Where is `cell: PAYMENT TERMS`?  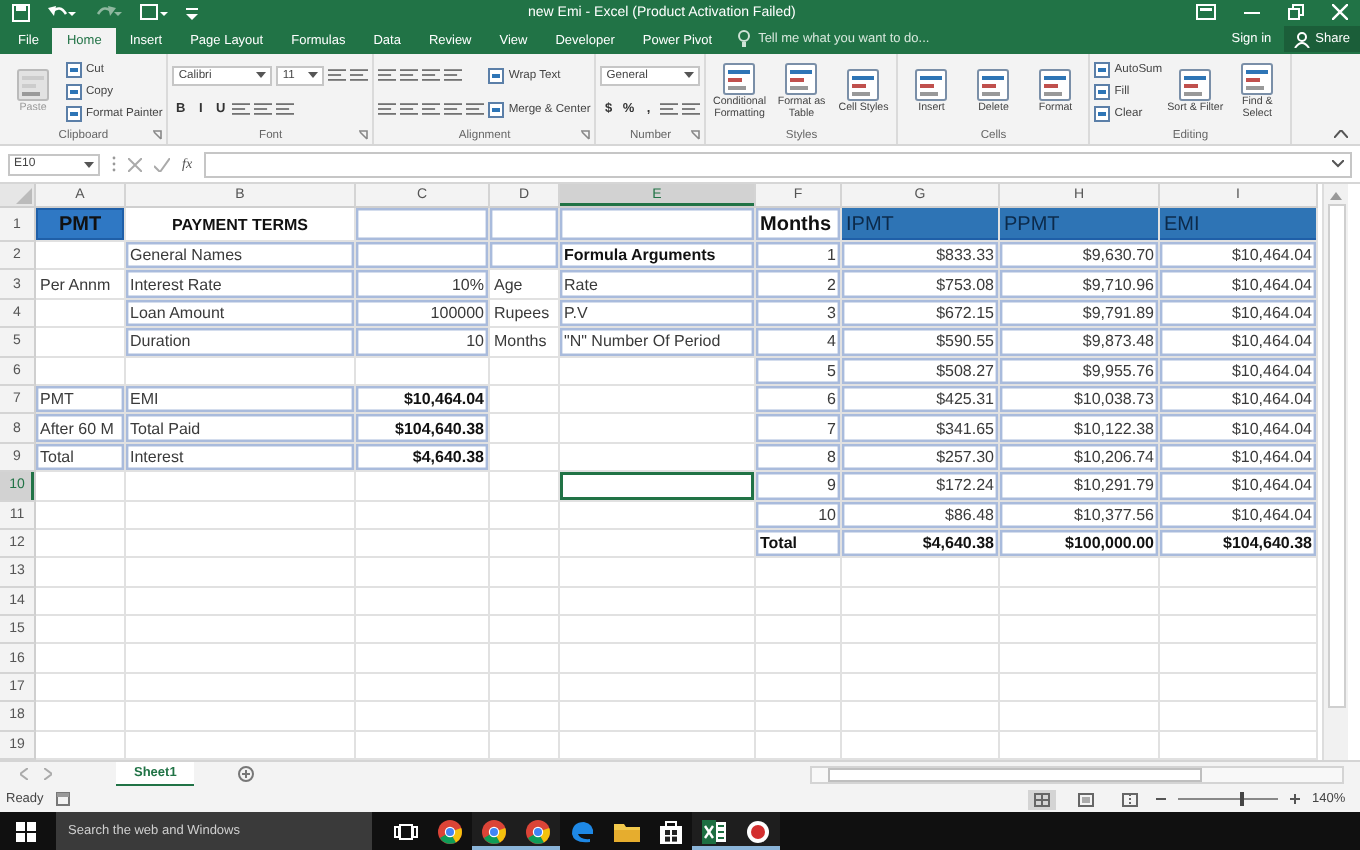 cell: PAYMENT TERMS is located at coordinates (241, 225).